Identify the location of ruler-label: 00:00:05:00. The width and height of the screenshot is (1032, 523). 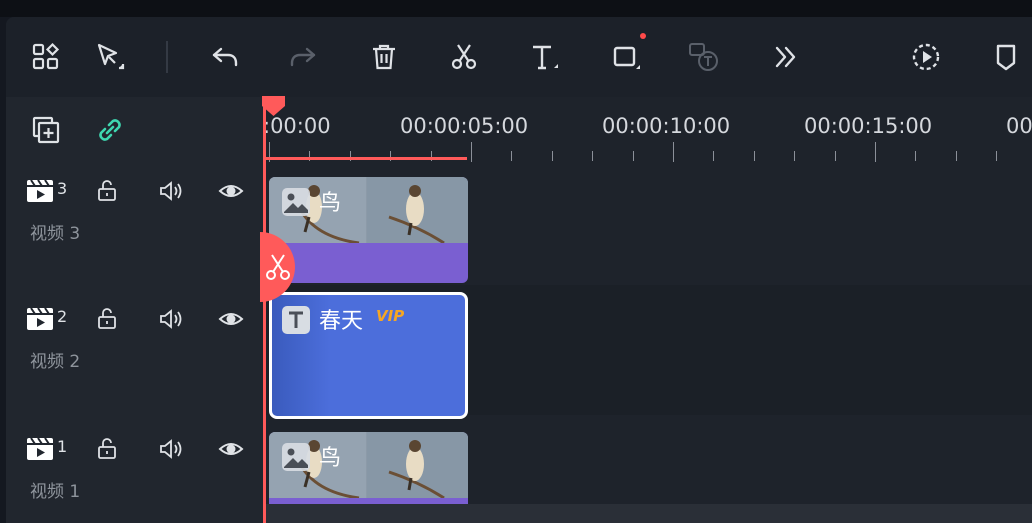
(464, 126).